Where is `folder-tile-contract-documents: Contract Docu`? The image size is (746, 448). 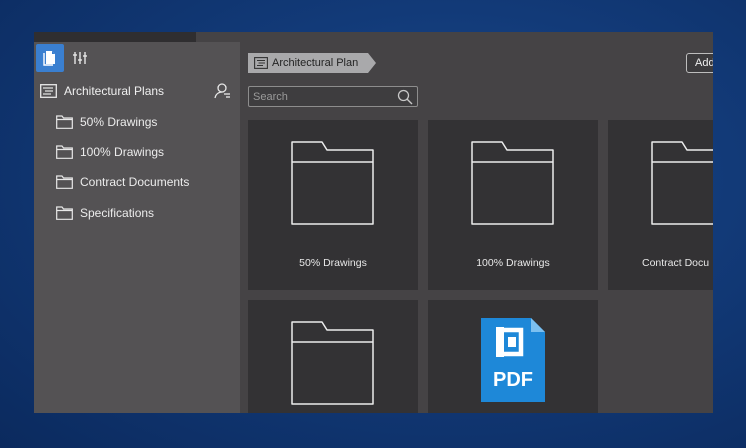 folder-tile-contract-documents: Contract Docu is located at coordinates (660, 205).